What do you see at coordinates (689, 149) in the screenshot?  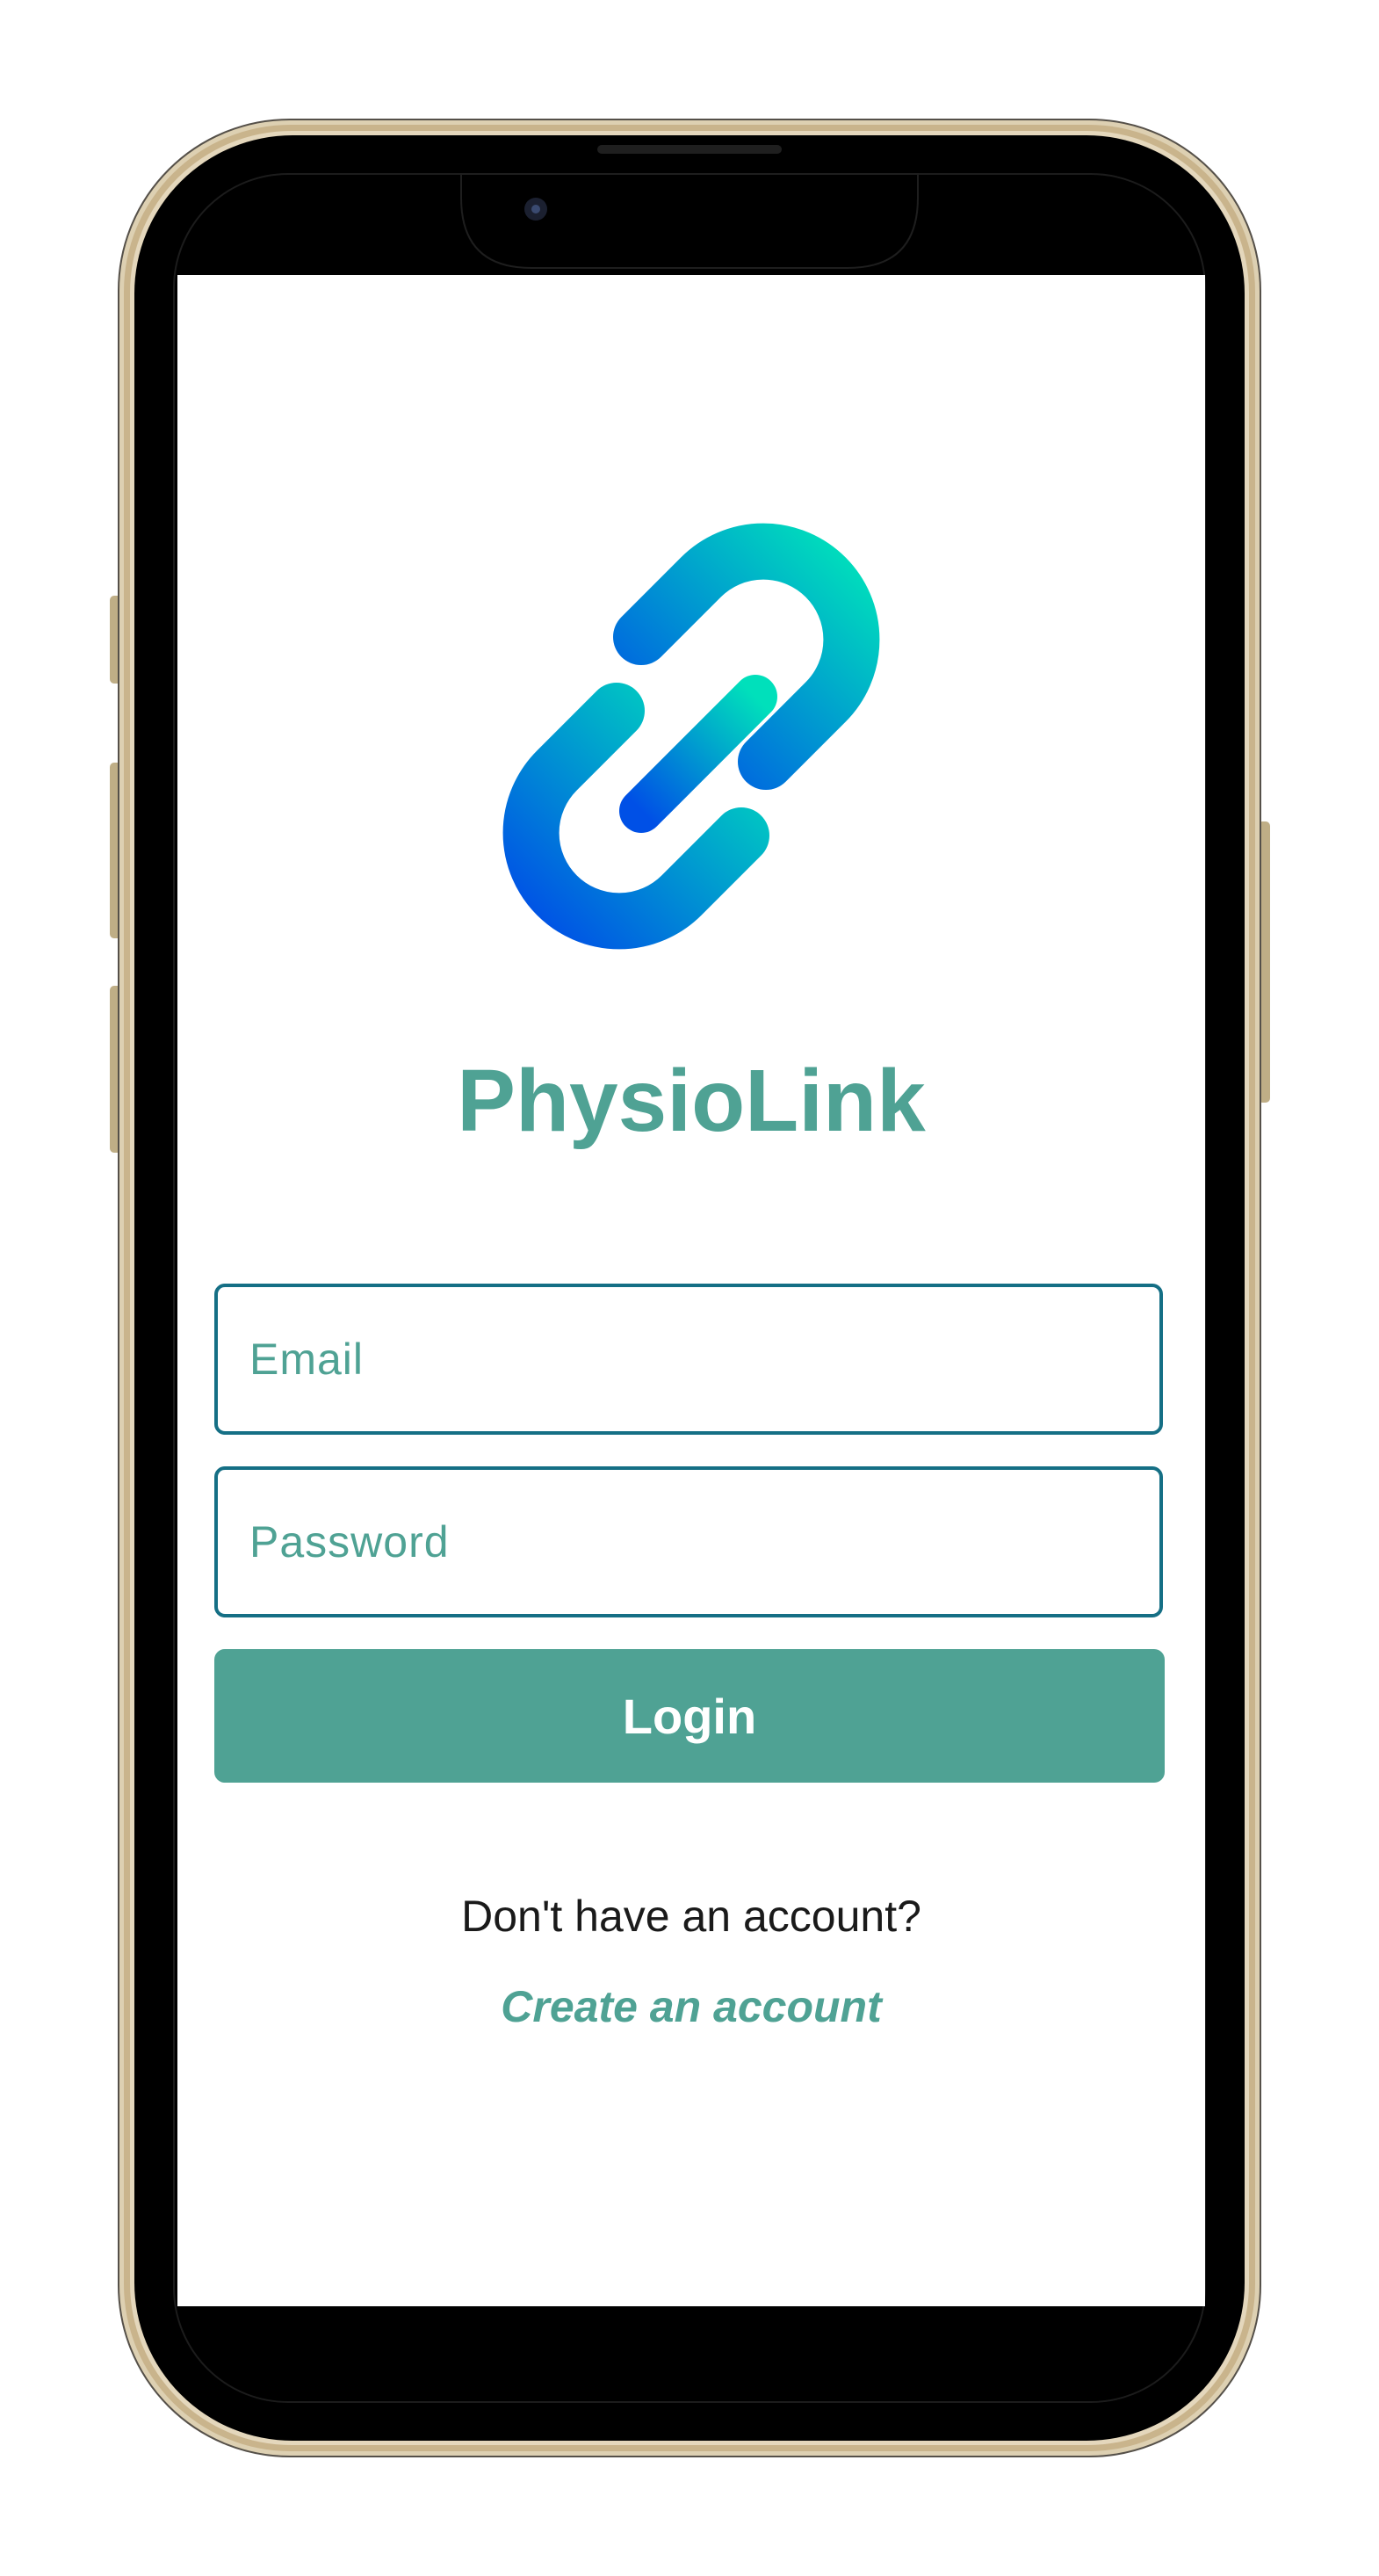 I see `speaker-grille` at bounding box center [689, 149].